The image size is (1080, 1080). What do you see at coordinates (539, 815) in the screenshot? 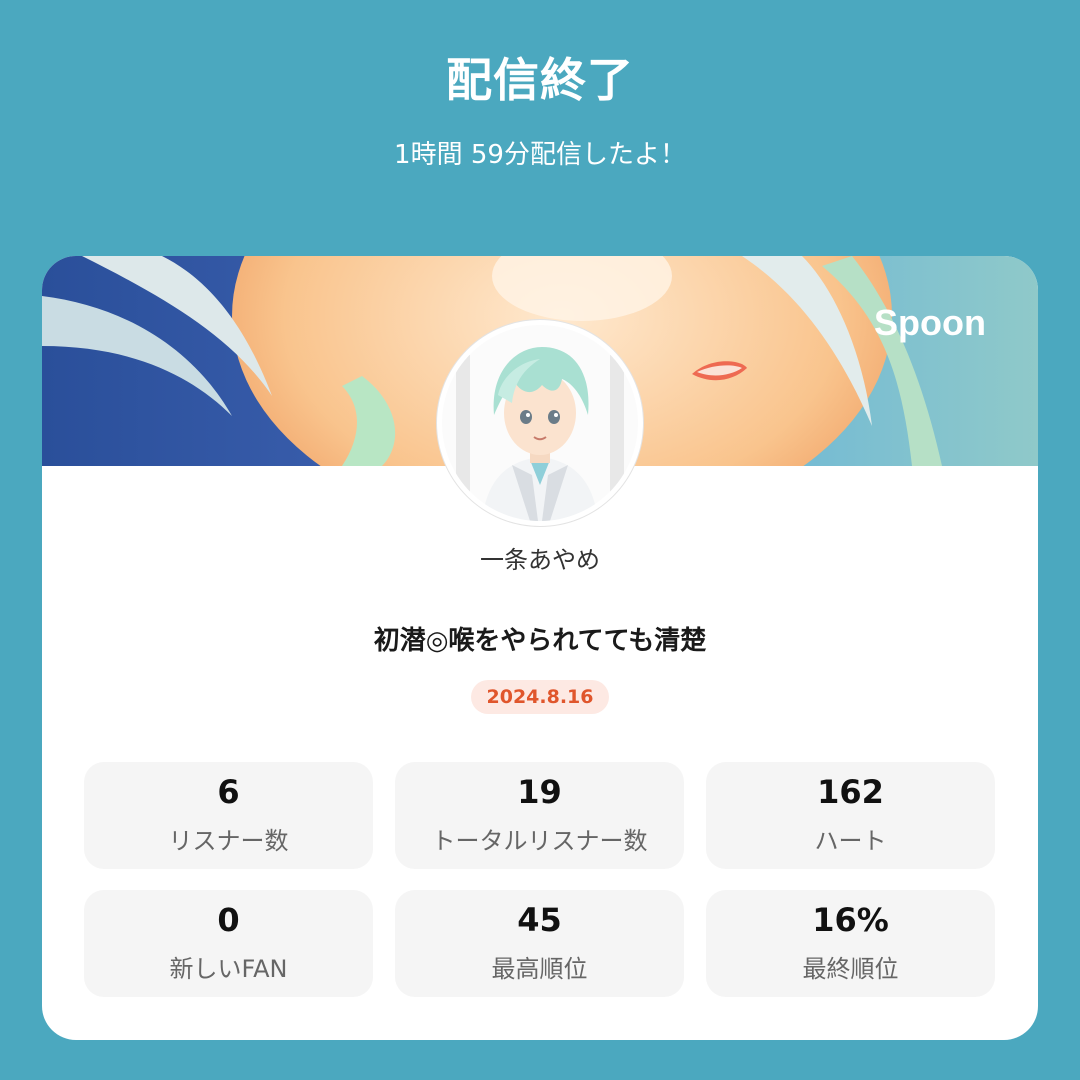
I see `stat-total-listeners: 19 トータルリスナー数` at bounding box center [539, 815].